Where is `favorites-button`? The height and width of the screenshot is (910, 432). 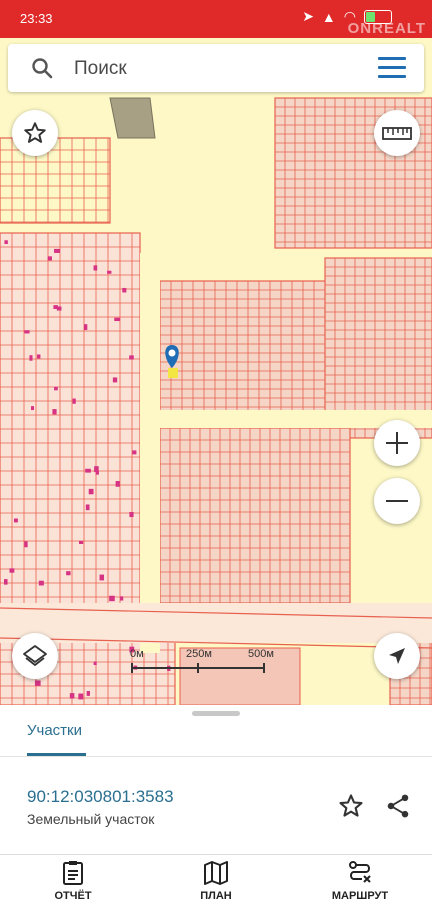 favorites-button is located at coordinates (35, 133).